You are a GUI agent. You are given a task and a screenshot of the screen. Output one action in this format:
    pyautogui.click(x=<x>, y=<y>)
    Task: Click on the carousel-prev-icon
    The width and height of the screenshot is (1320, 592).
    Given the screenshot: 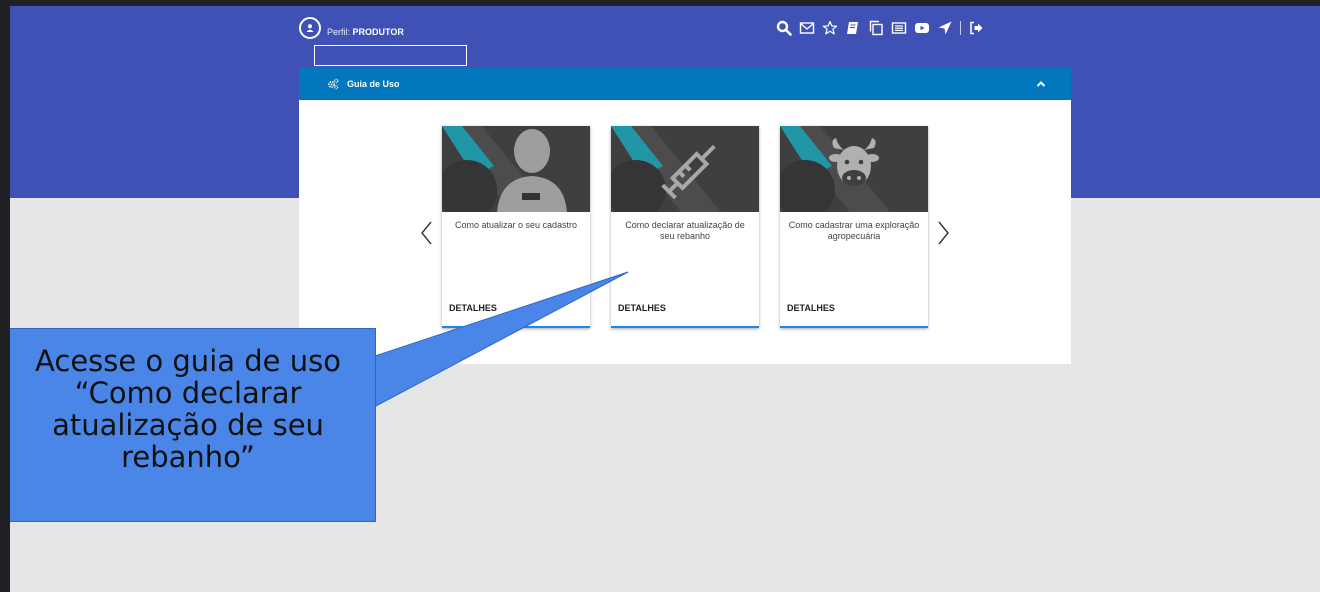 What is the action you would take?
    pyautogui.click(x=427, y=233)
    